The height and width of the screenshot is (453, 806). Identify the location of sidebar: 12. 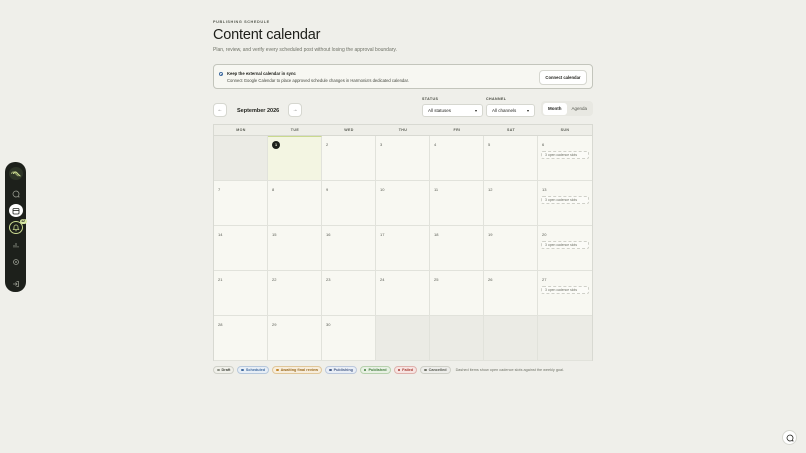
(16, 227).